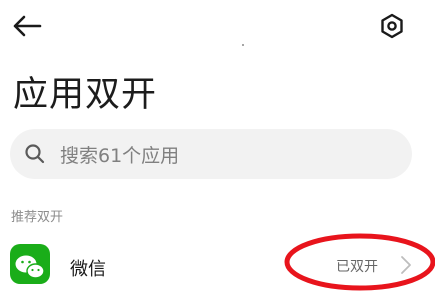 This screenshot has height=294, width=435. What do you see at coordinates (37, 217) in the screenshot?
I see `section-label: 推荐双开` at bounding box center [37, 217].